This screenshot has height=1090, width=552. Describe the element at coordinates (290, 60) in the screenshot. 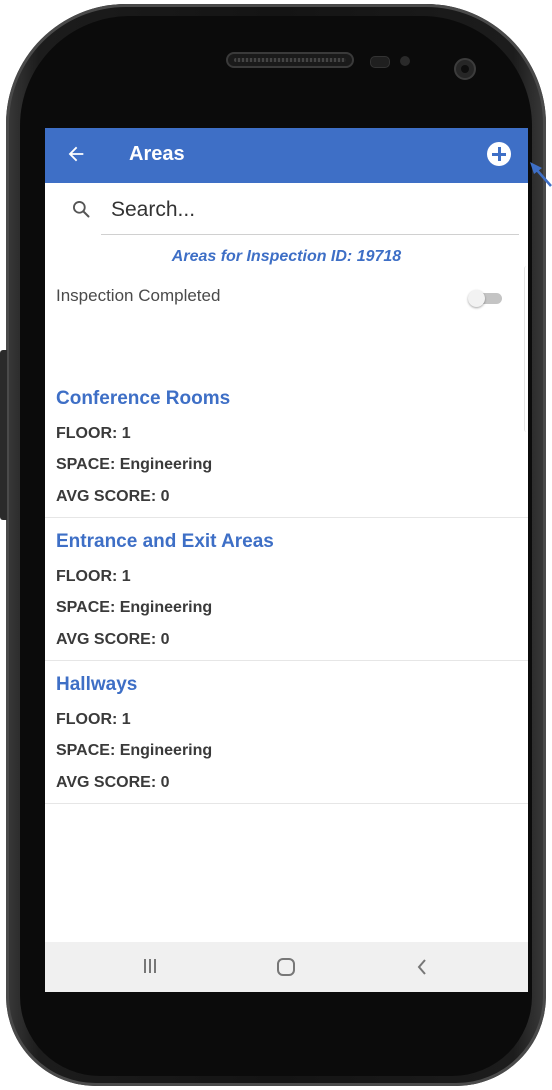

I see `earpiece-speaker` at that location.